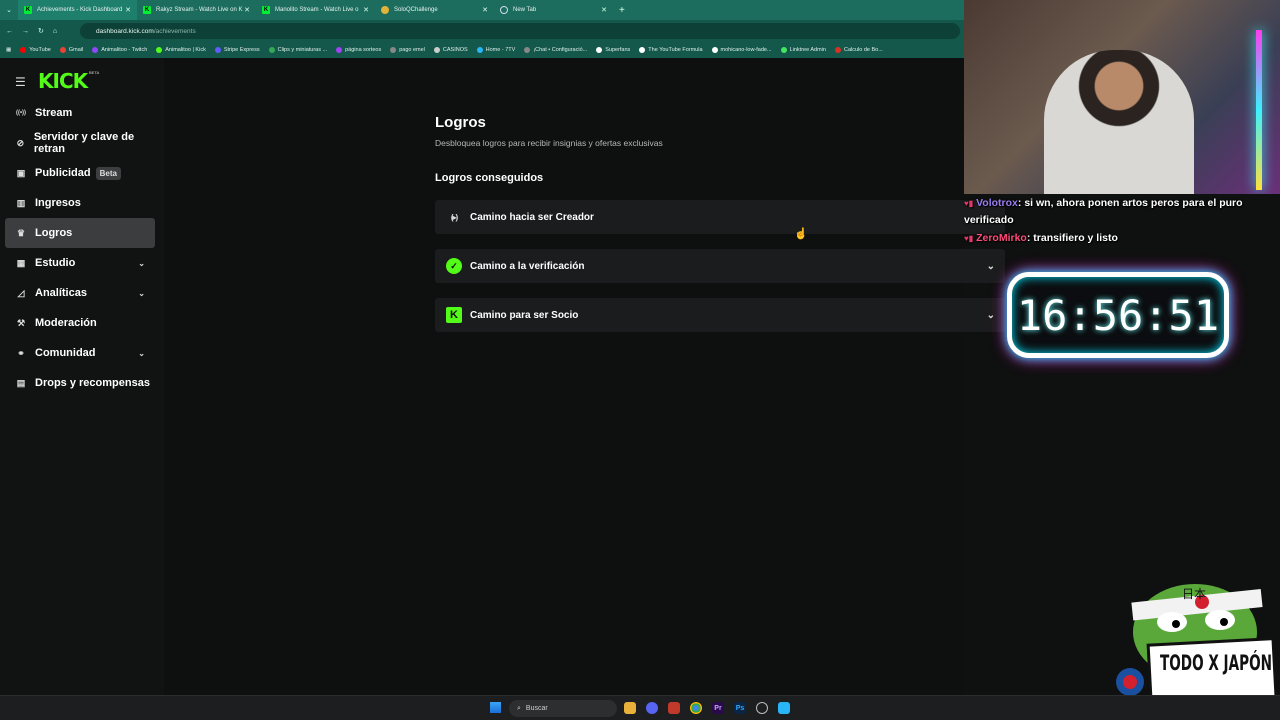 The height and width of the screenshot is (720, 1280). I want to click on sidebar-item-estudio: ▦ Estudio ⌄, so click(80, 263).